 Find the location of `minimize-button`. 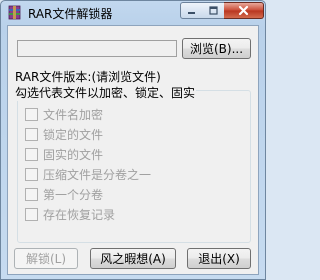

minimize-button is located at coordinates (191, 10).